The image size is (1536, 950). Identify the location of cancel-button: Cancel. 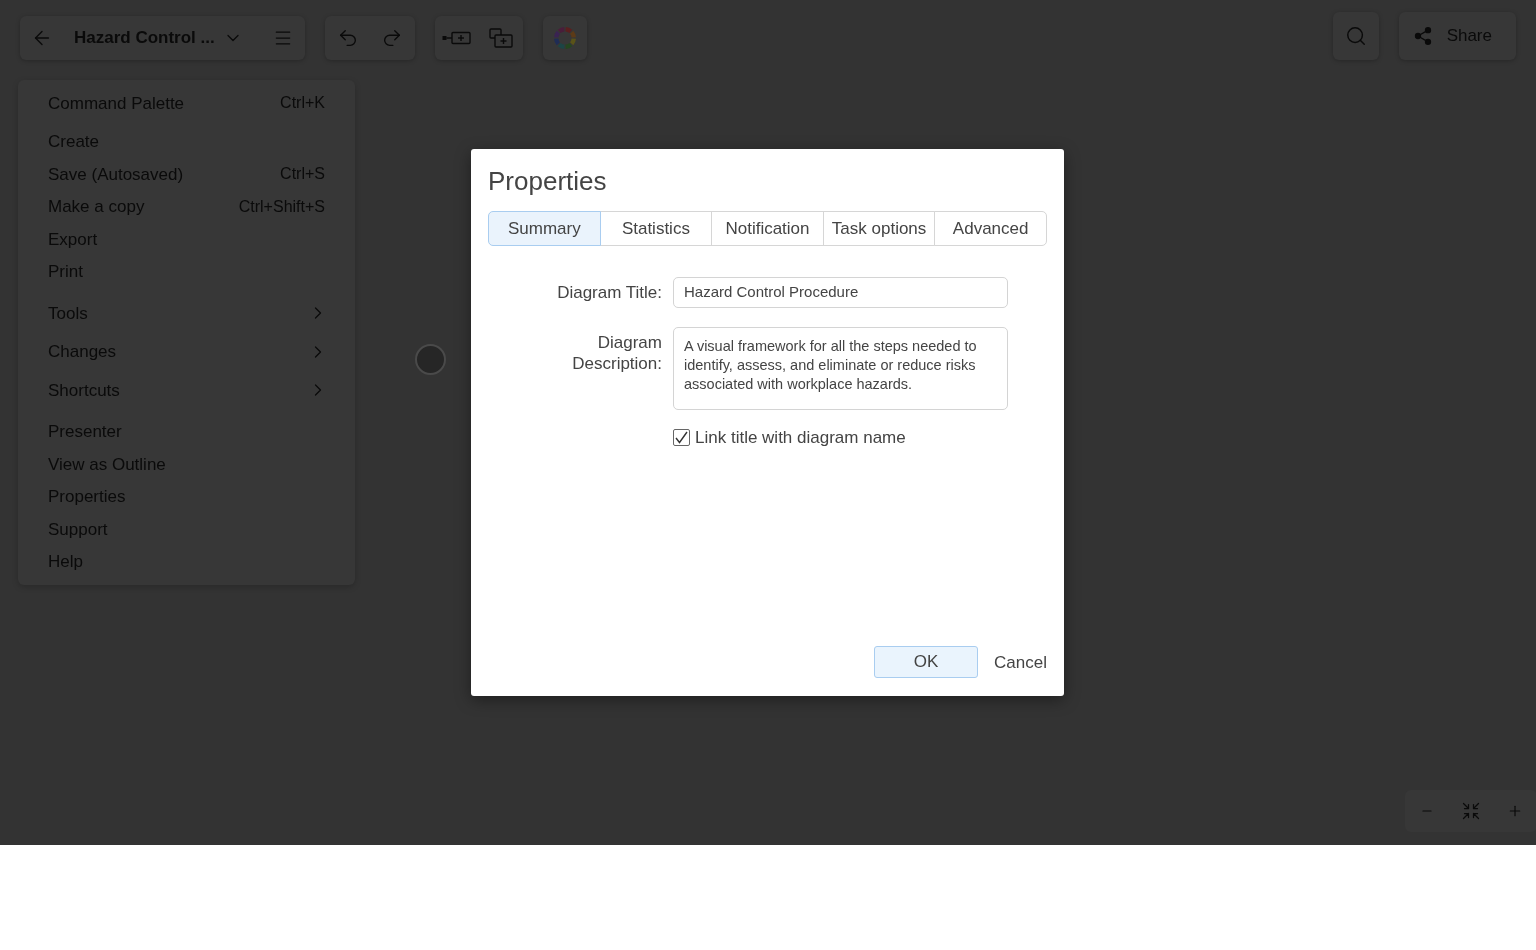
(1020, 663).